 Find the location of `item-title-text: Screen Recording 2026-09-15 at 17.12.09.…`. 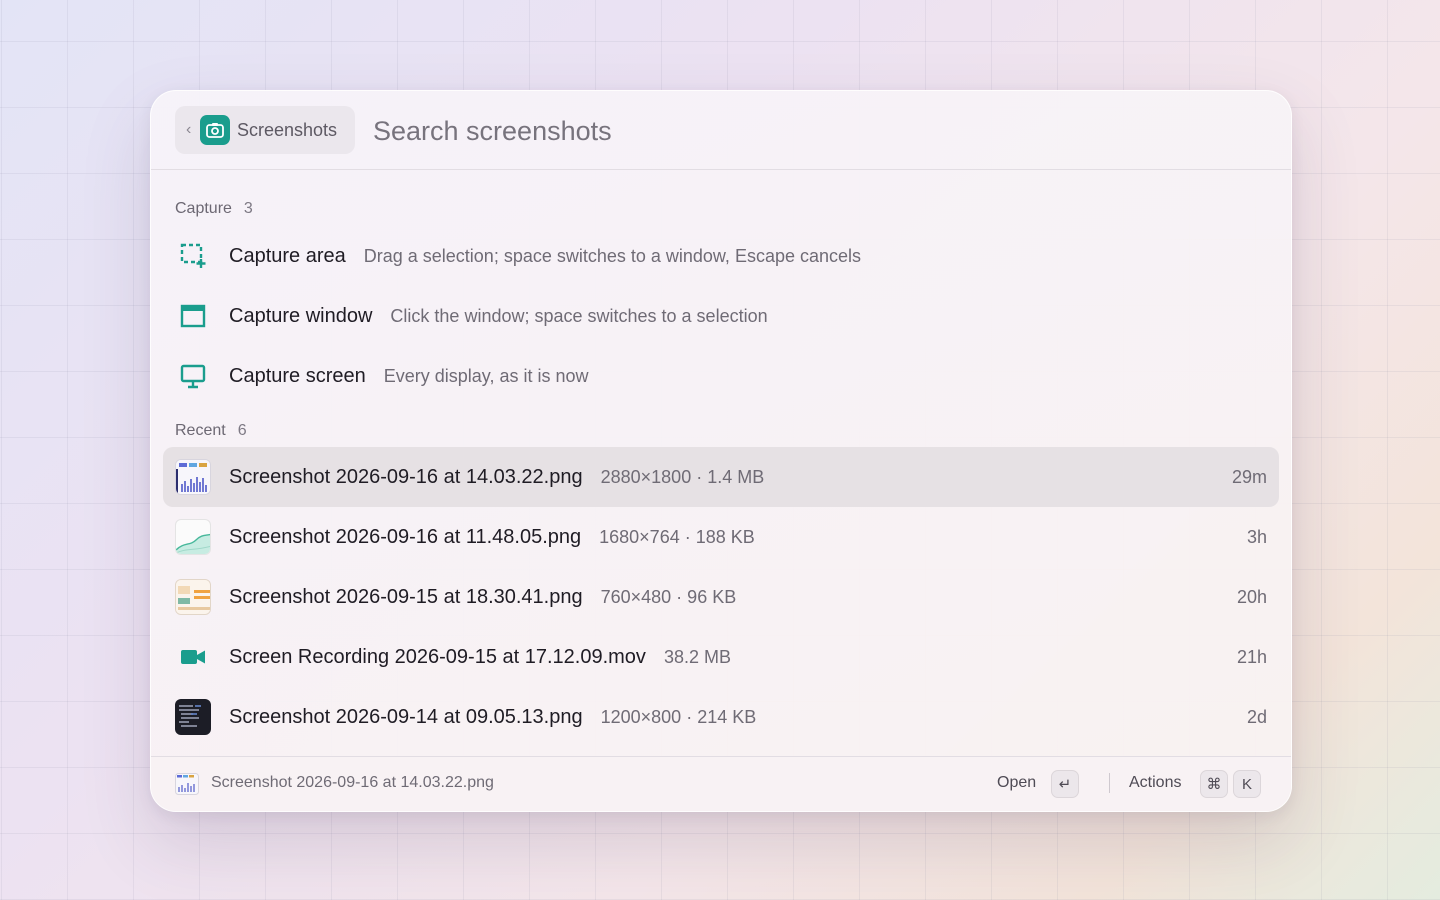

item-title-text: Screen Recording 2026-09-15 at 17.12.09.… is located at coordinates (437, 656).